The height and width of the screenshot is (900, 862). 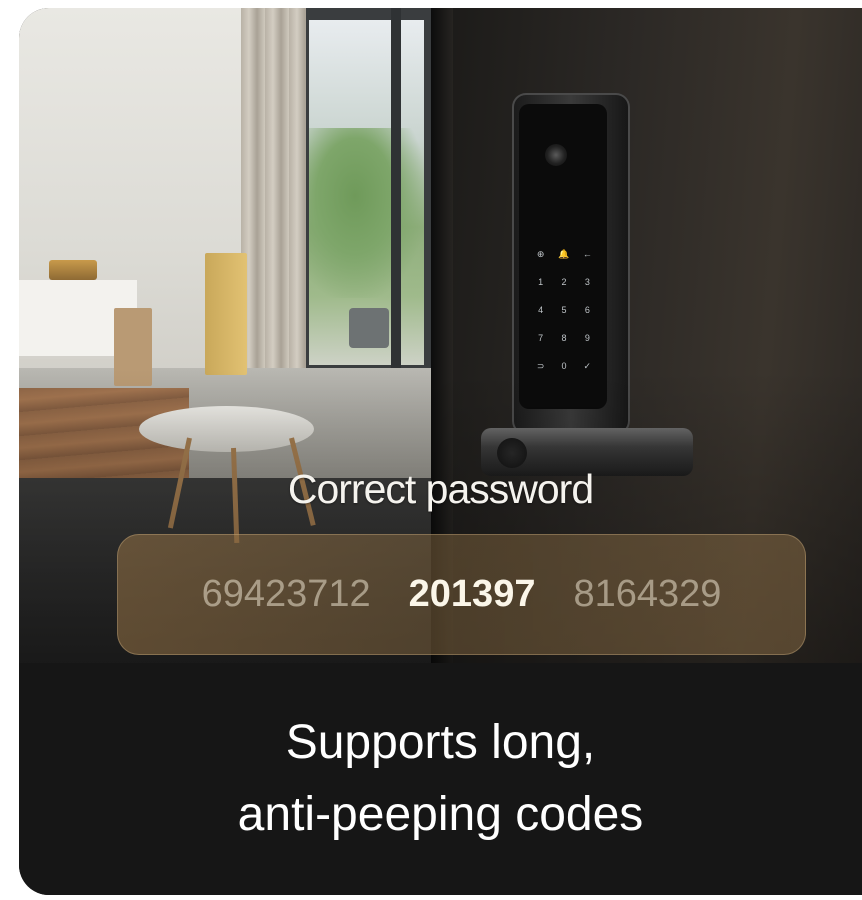 What do you see at coordinates (440, 489) in the screenshot?
I see `password-status: Correct password` at bounding box center [440, 489].